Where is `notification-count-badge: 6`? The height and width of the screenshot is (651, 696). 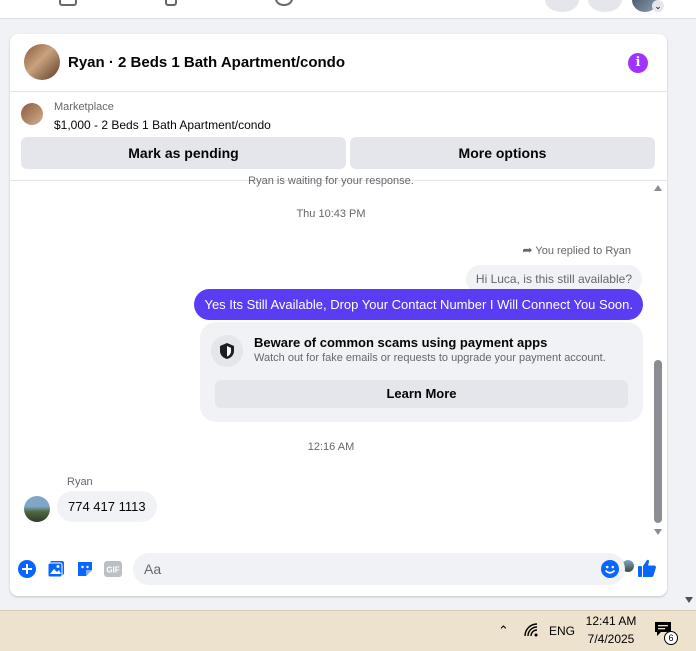 notification-count-badge: 6 is located at coordinates (671, 638).